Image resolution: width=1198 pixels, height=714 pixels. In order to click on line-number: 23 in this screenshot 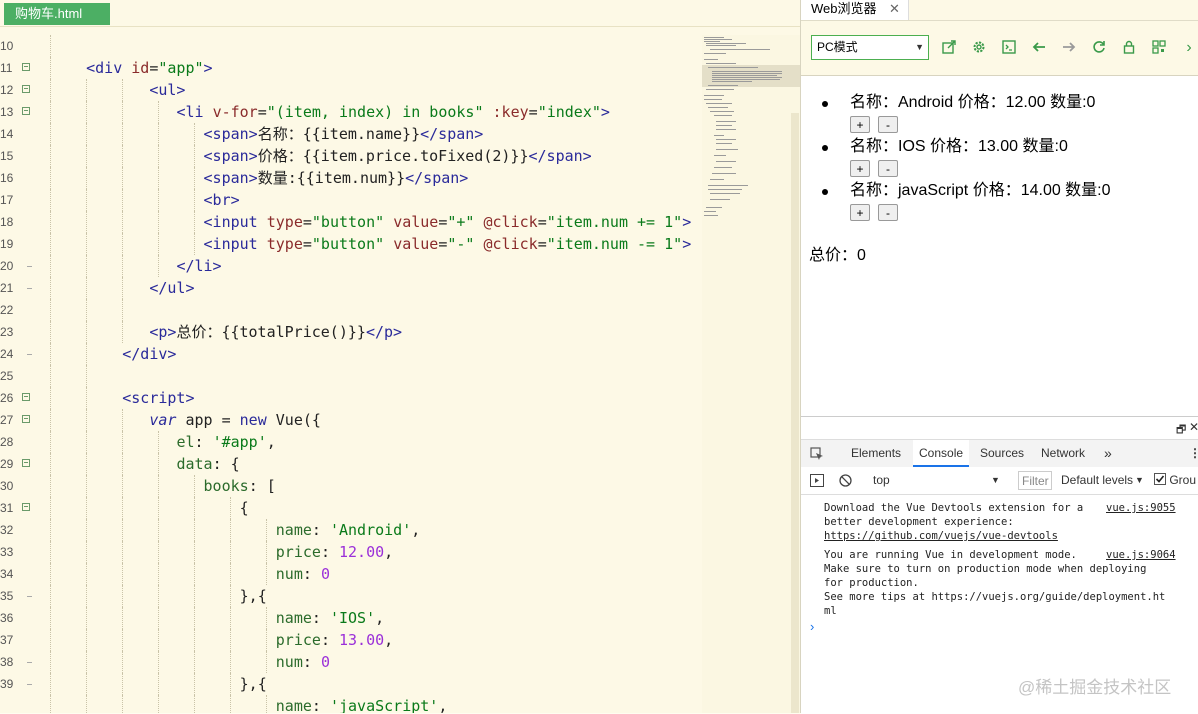, I will do `click(7, 332)`.